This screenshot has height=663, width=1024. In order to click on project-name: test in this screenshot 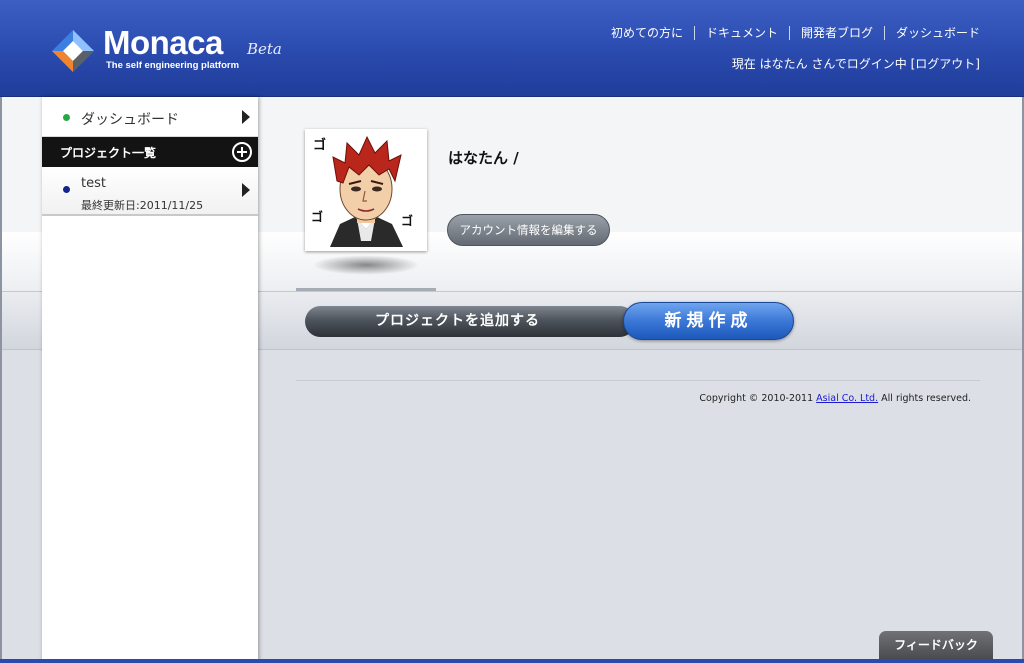, I will do `click(93, 183)`.